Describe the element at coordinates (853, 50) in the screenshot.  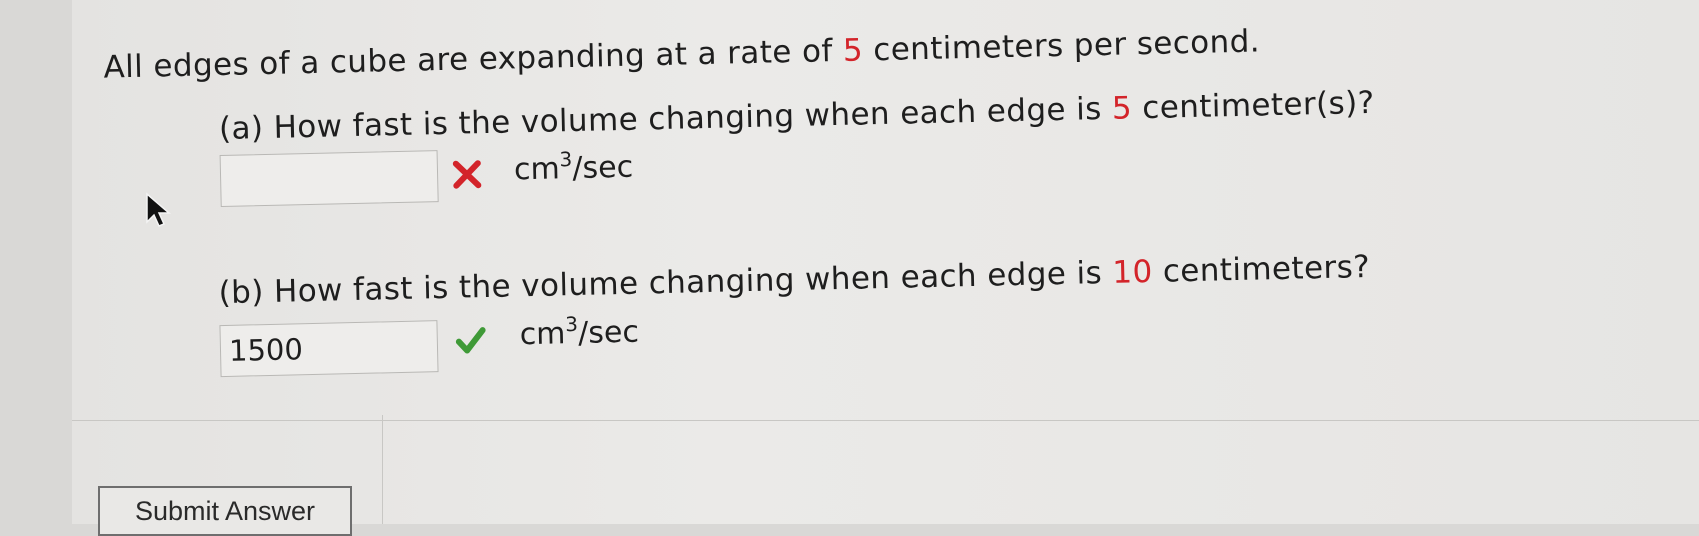
I see `intro-rate-value: 5` at that location.